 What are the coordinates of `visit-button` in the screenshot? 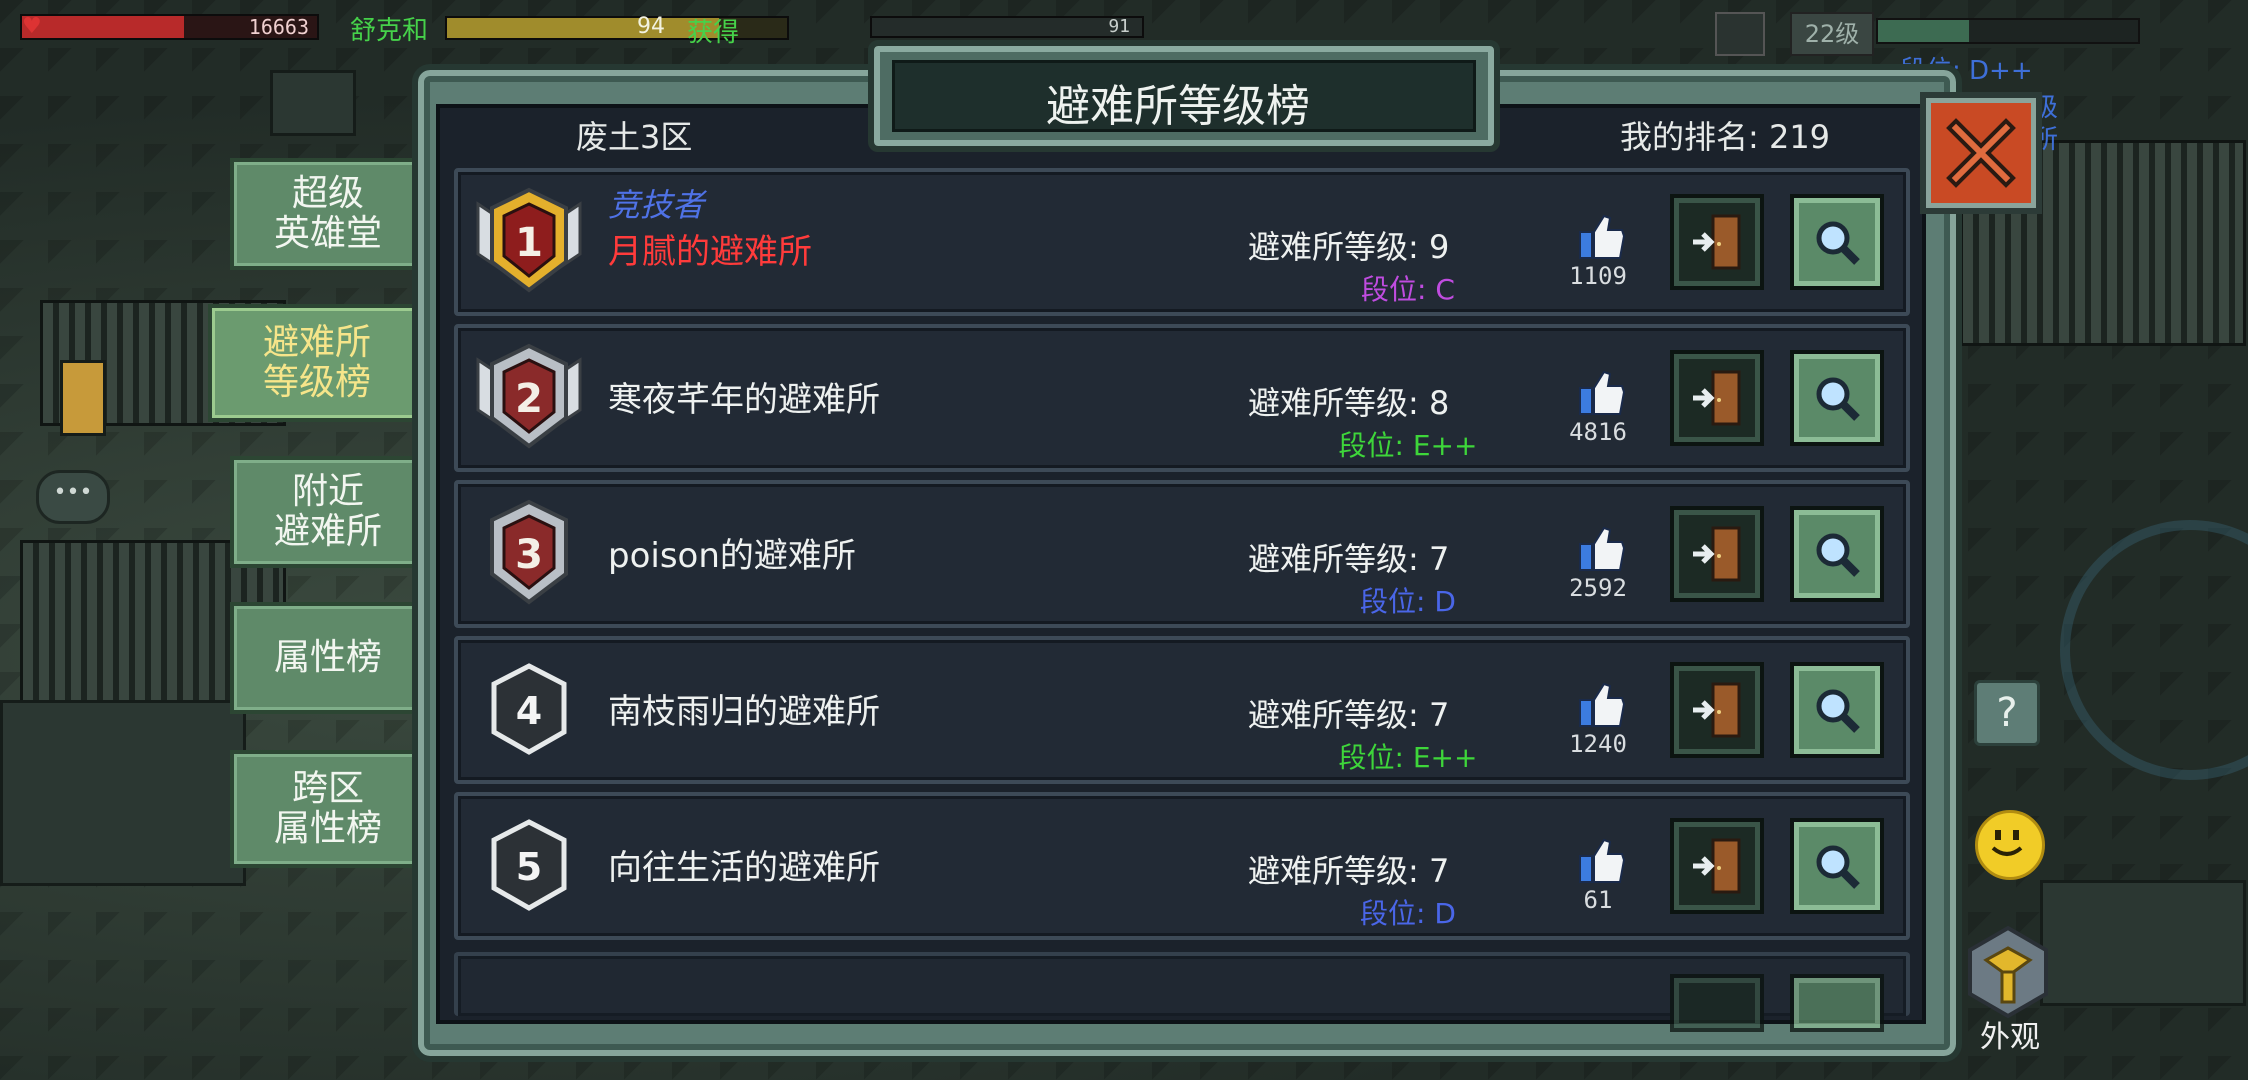 It's located at (1717, 1003).